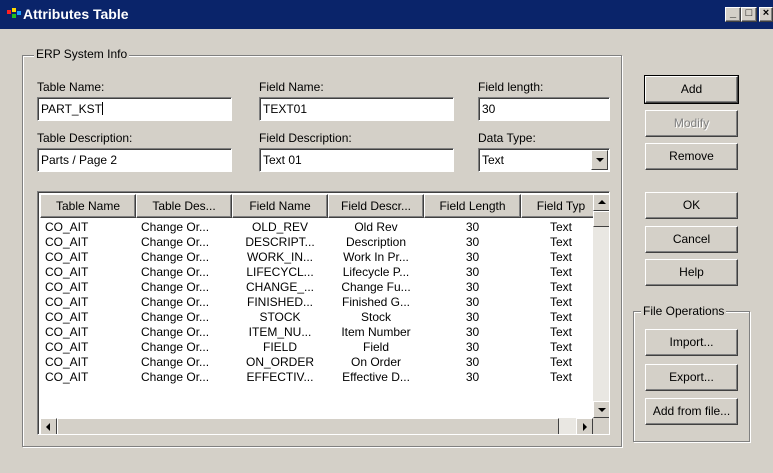  I want to click on table-name-input: PART_KST, so click(134, 109).